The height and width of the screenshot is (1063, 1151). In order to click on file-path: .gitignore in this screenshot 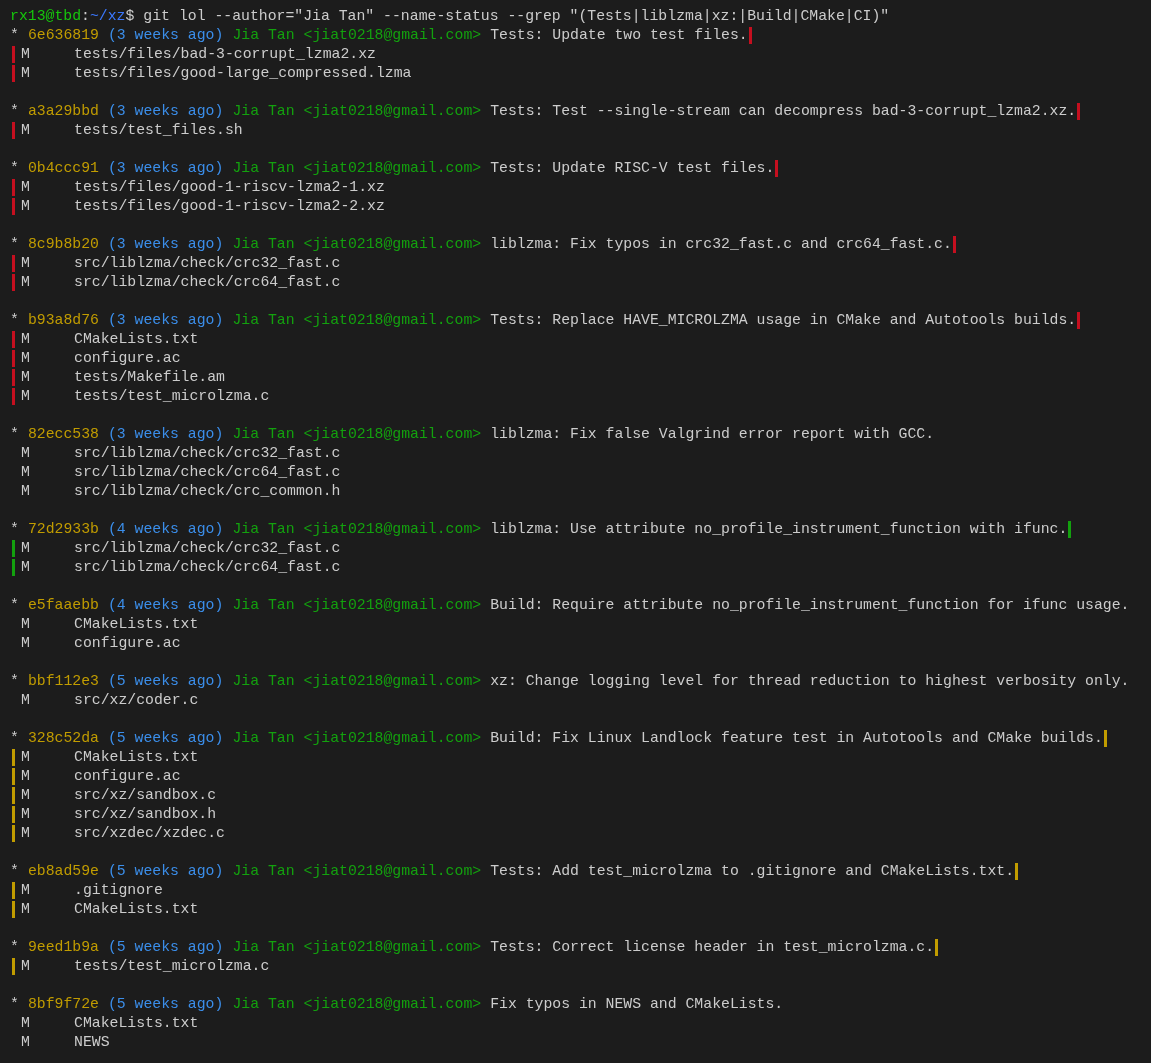, I will do `click(118, 890)`.